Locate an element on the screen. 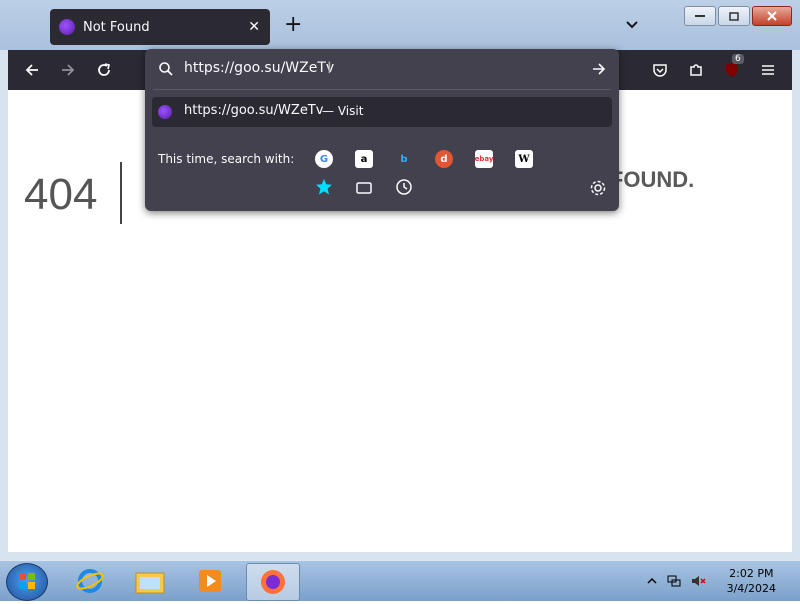  new-tab-button: + is located at coordinates (293, 25).